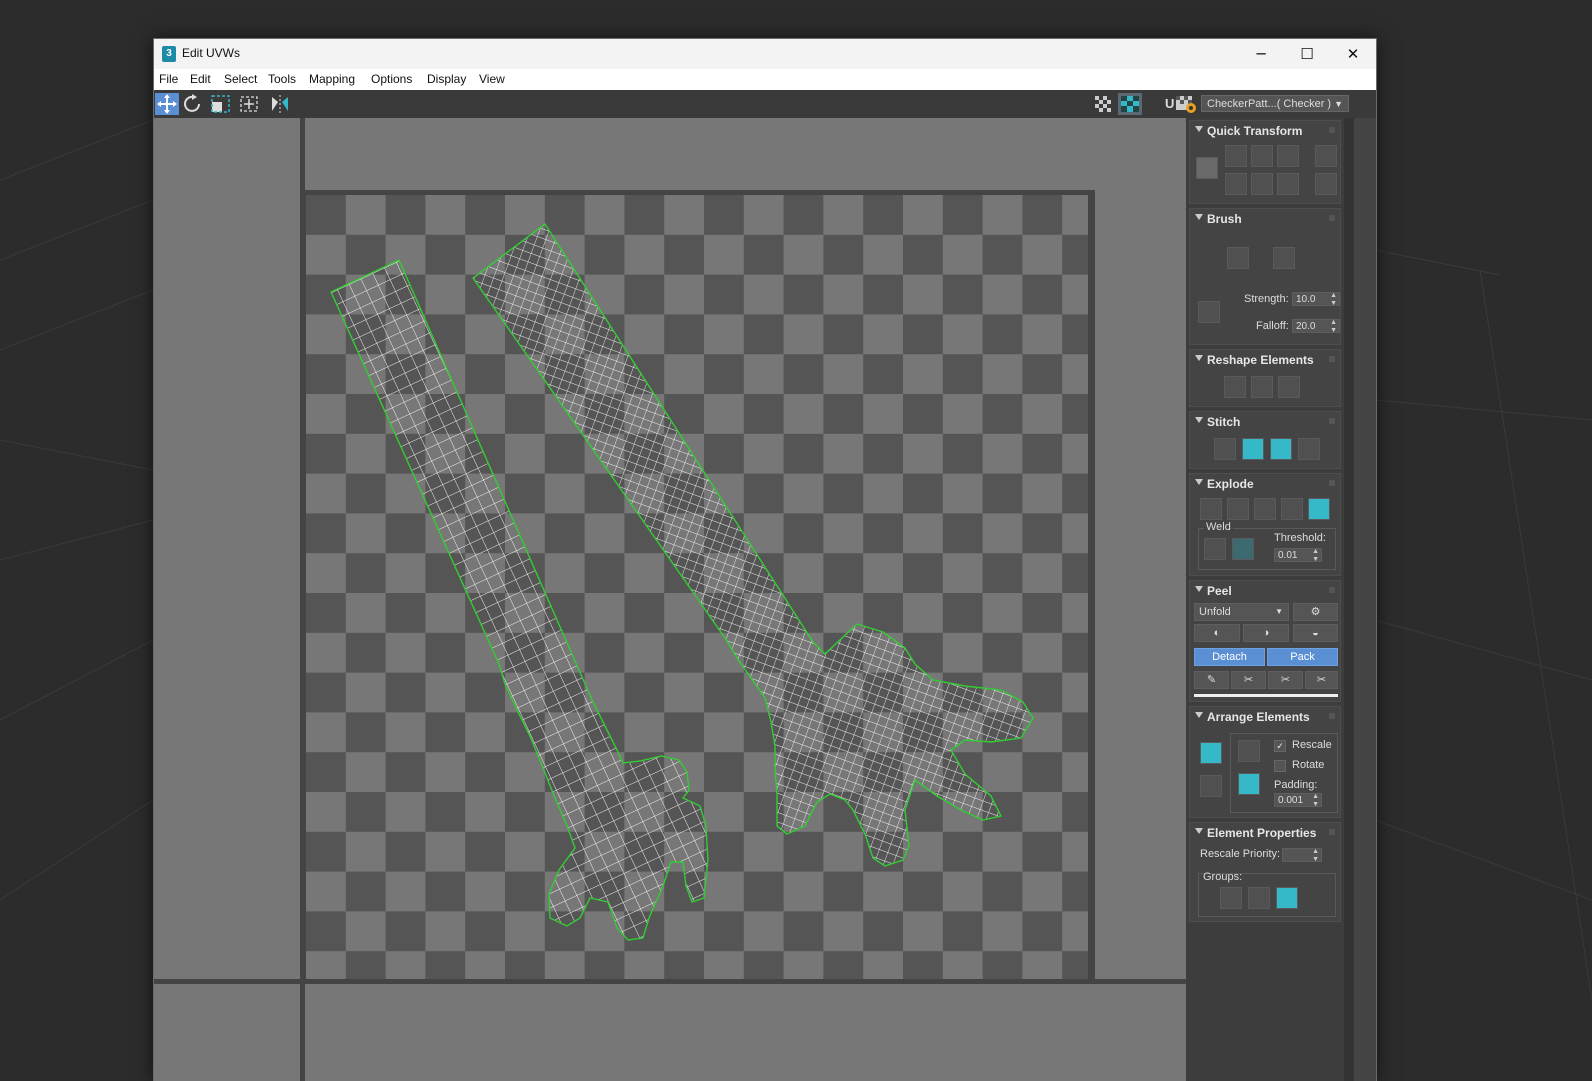  Describe the element at coordinates (1236, 156) in the screenshot. I see `align-horizontal-icon` at that location.